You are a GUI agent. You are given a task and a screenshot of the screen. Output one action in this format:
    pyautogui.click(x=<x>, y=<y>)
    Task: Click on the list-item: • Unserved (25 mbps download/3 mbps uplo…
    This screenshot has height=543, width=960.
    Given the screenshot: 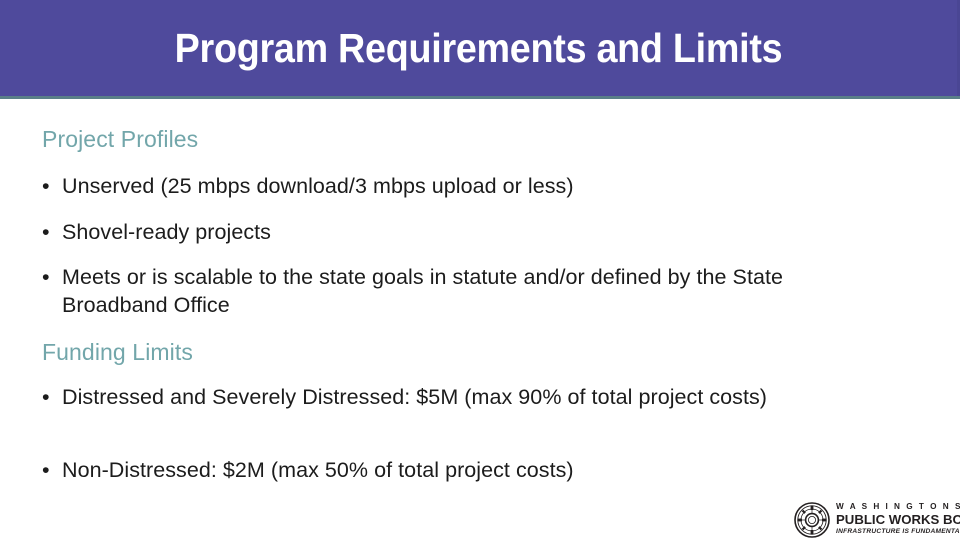 What is the action you would take?
    pyautogui.click(x=390, y=186)
    